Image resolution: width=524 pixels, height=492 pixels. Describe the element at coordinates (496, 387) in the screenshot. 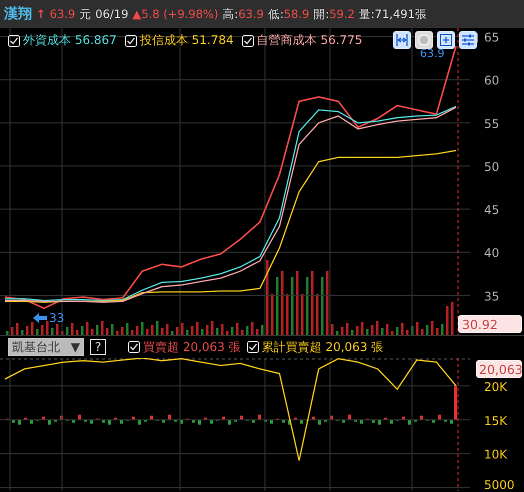

I see `axis-label: 20K` at that location.